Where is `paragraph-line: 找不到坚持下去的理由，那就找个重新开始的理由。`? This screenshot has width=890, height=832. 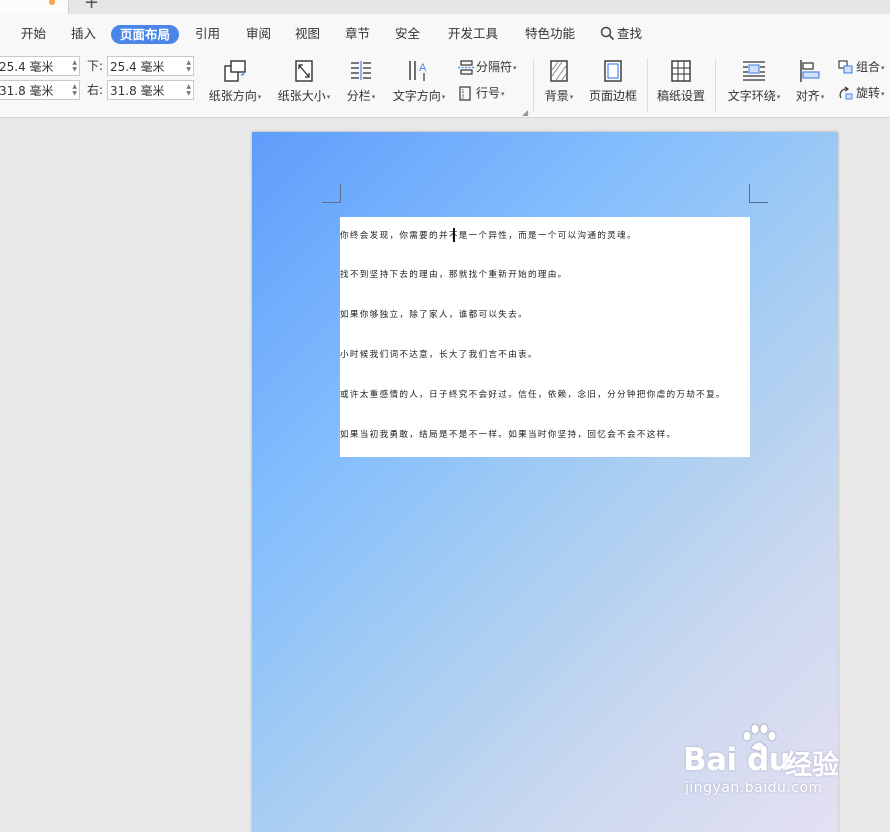 paragraph-line: 找不到坚持下去的理由，那就找个重新开始的理由。 is located at coordinates (454, 275).